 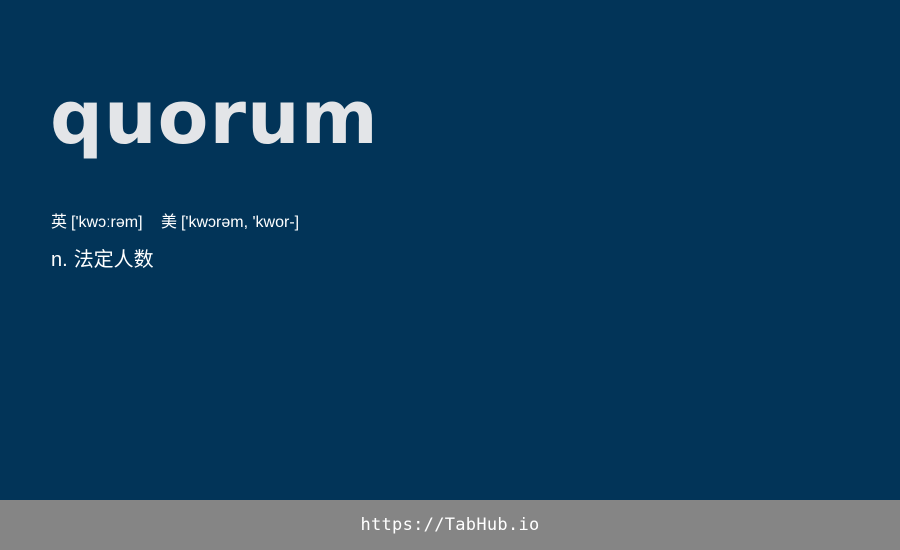 What do you see at coordinates (240, 222) in the screenshot?
I see `phonetic-us-ipa: ['kwɔrəm, 'kwor-]` at bounding box center [240, 222].